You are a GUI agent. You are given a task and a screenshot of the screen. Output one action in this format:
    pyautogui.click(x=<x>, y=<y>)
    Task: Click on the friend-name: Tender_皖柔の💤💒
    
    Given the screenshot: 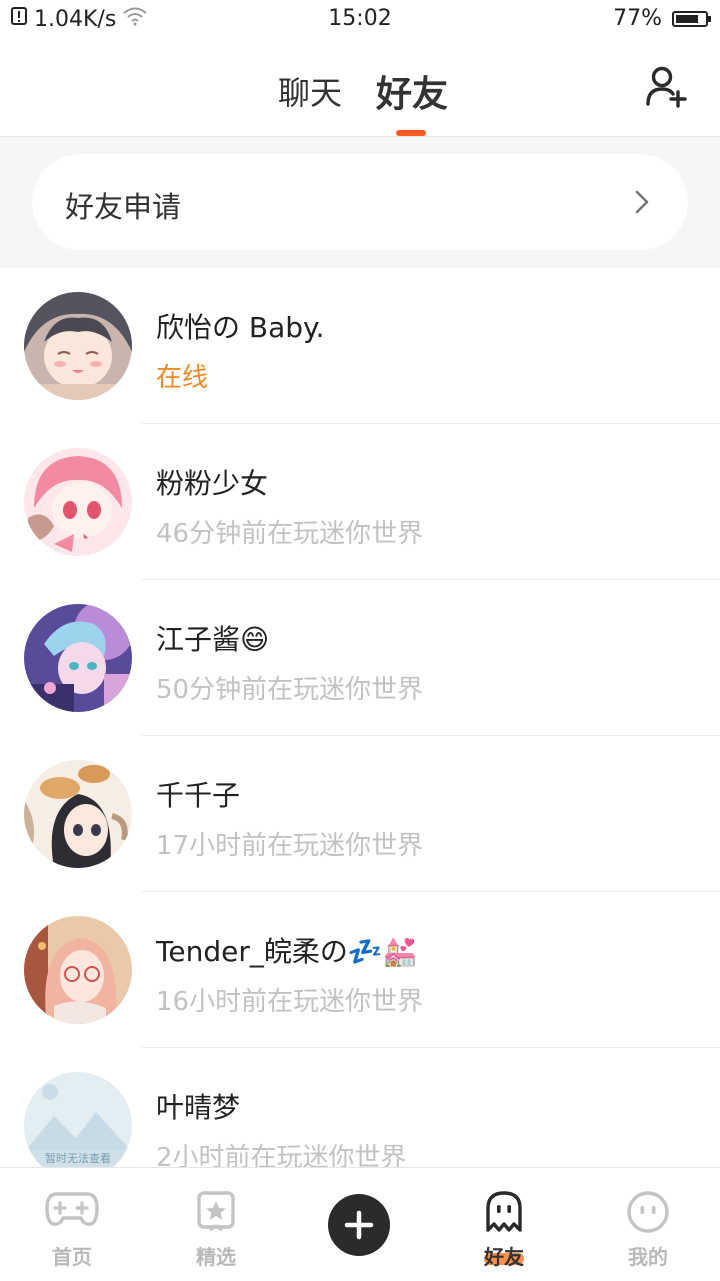 What is the action you would take?
    pyautogui.click(x=287, y=951)
    